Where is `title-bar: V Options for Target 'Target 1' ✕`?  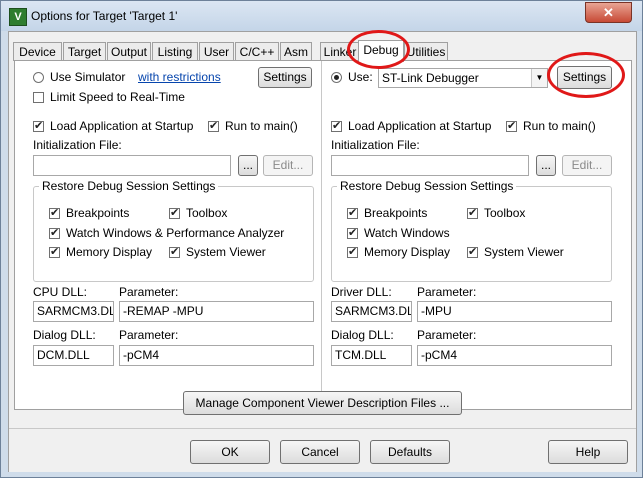
title-bar: V Options for Target 'Target 1' ✕ is located at coordinates (321, 16).